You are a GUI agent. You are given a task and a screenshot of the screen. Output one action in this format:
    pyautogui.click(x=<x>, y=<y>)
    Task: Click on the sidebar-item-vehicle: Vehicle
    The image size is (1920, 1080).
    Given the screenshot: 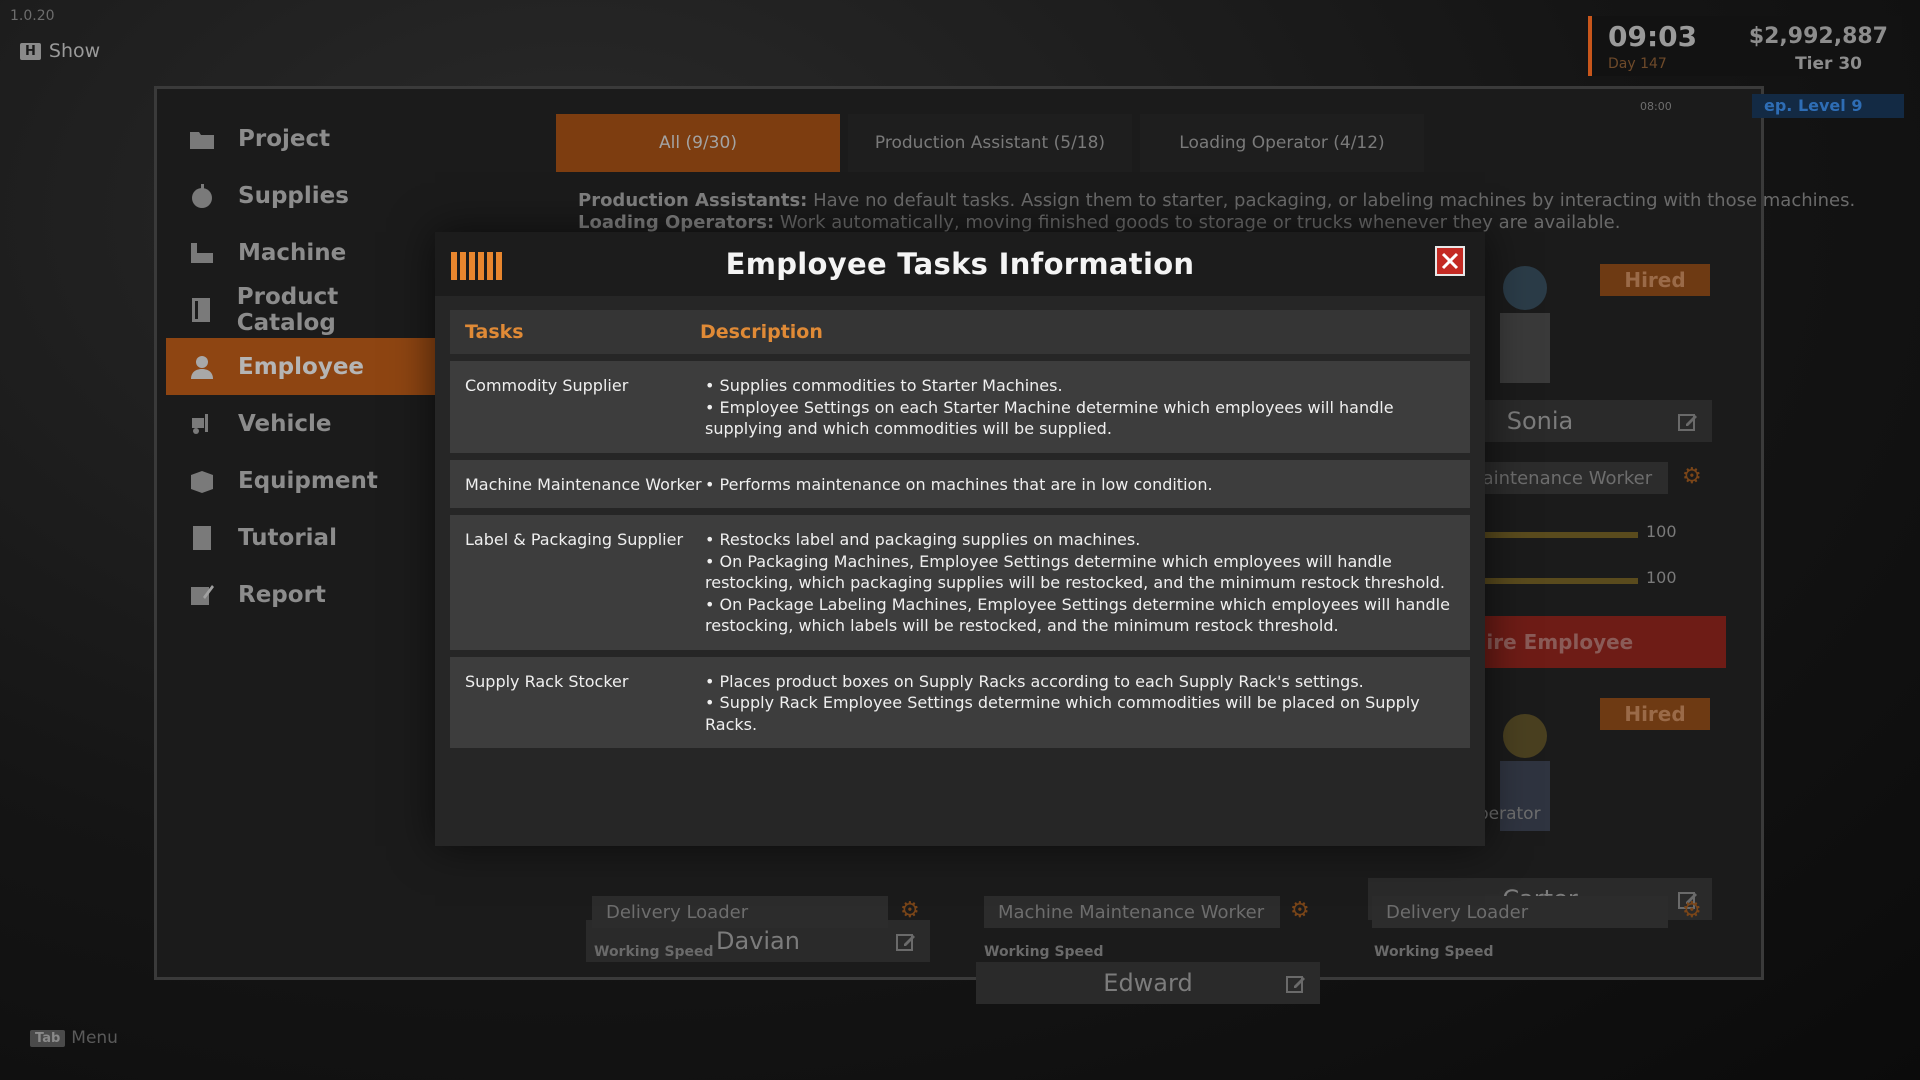 What is the action you would take?
    pyautogui.click(x=301, y=423)
    